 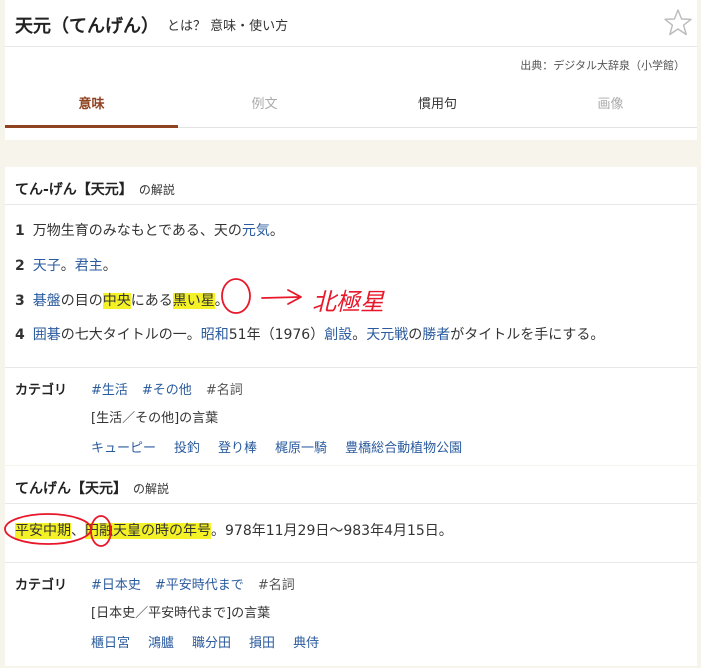 I want to click on highlighted-text: 平安中期, so click(x=43, y=531).